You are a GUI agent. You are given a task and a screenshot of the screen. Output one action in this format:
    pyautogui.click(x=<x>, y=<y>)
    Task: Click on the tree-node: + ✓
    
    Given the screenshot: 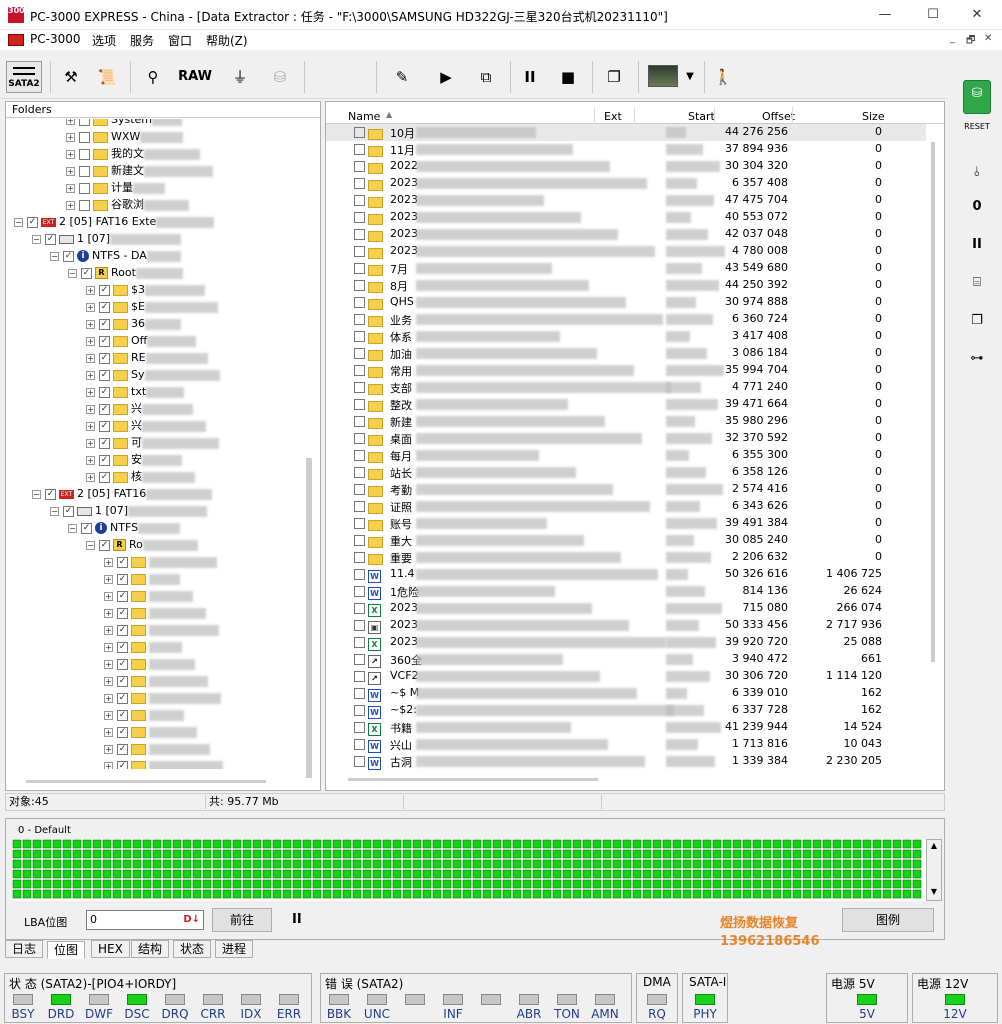 What is the action you would take?
    pyautogui.click(x=163, y=763)
    